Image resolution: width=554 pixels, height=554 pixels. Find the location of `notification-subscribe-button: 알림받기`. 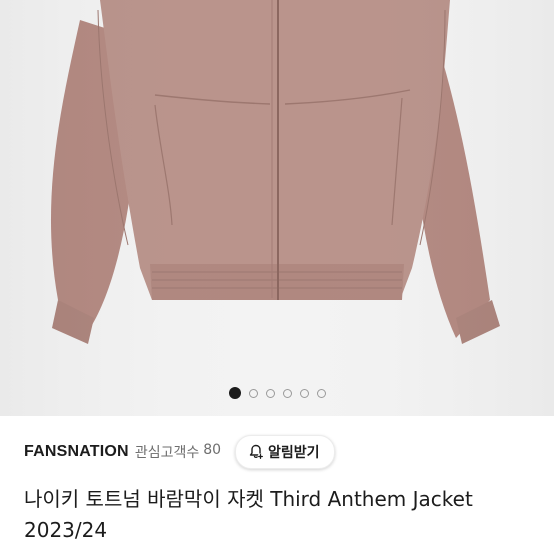

notification-subscribe-button: 알림받기 is located at coordinates (285, 452).